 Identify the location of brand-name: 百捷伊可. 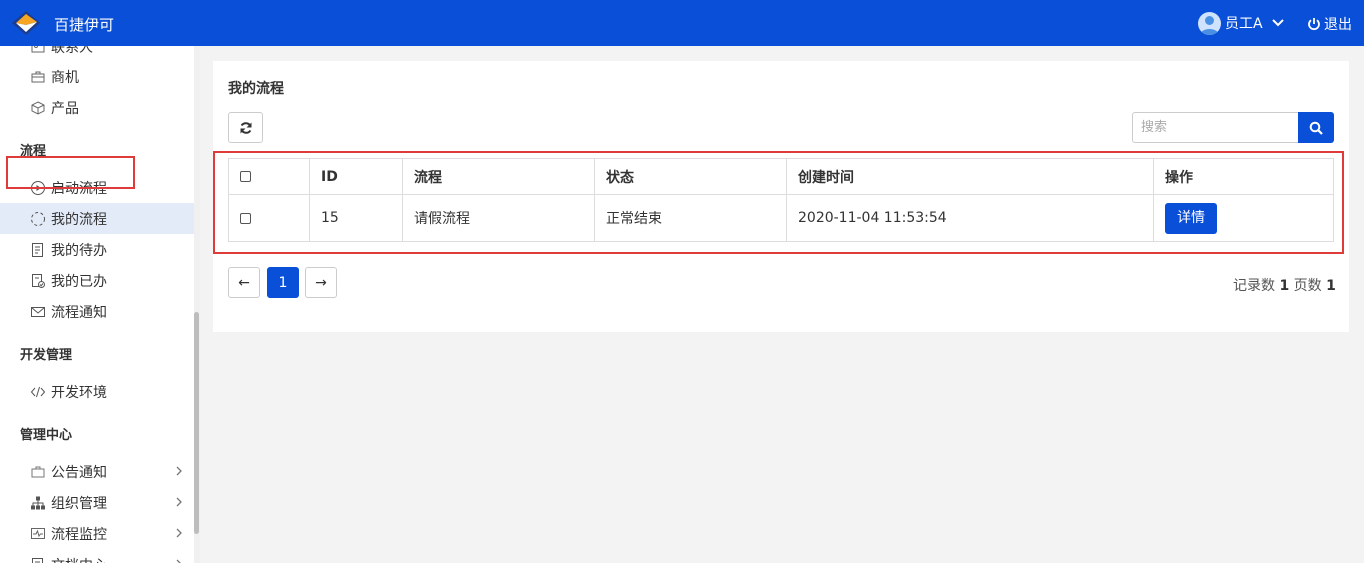
(84, 25).